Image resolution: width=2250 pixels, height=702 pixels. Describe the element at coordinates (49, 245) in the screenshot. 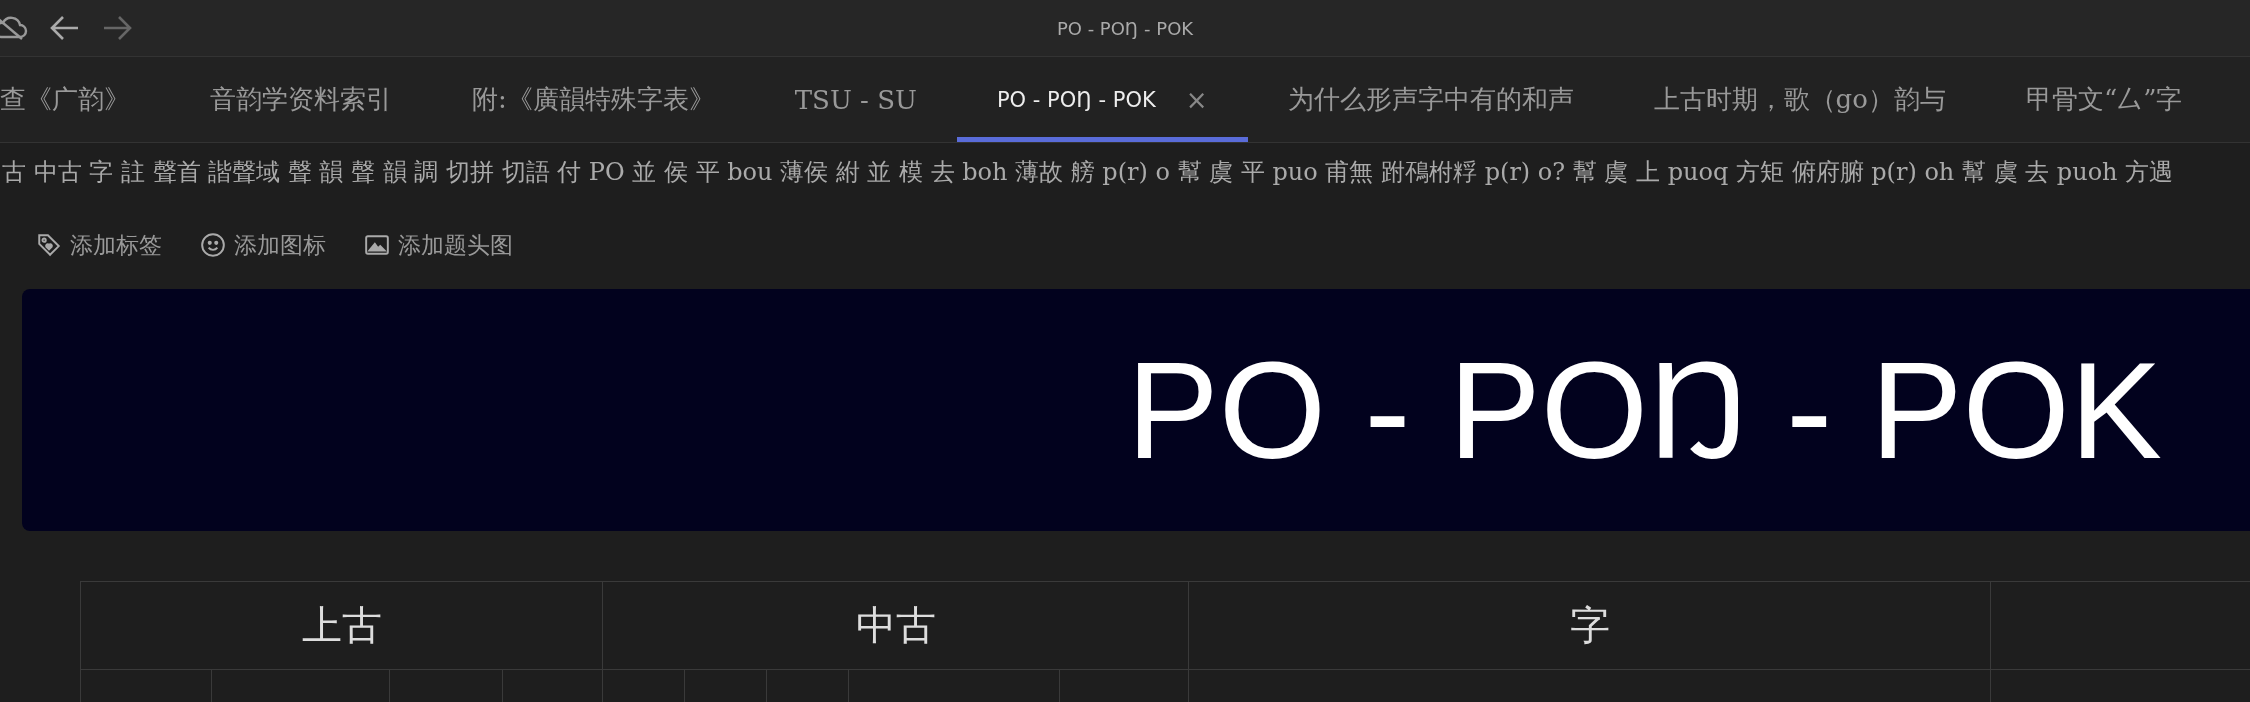

I see `tag-icon` at that location.